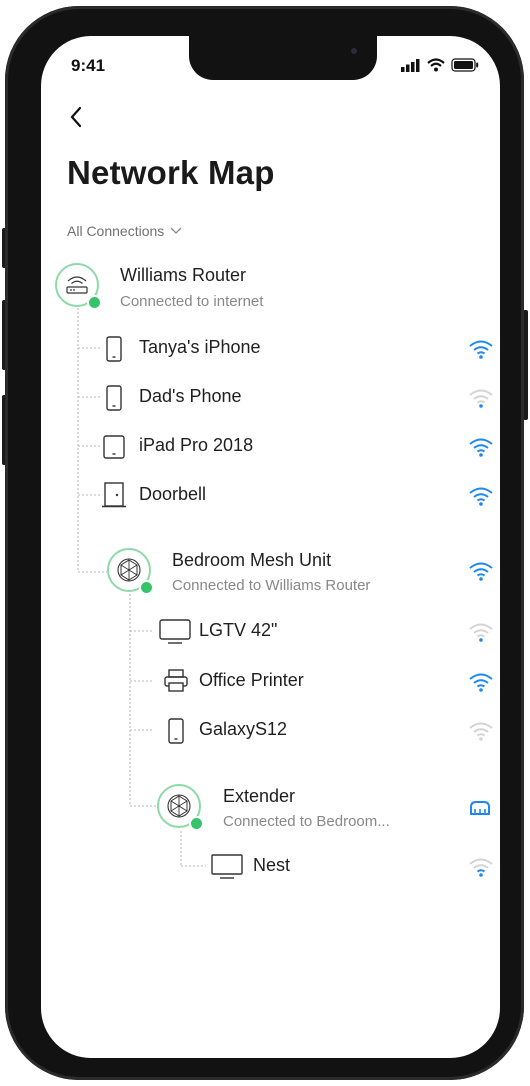 Image resolution: width=530 pixels, height=1086 pixels. Describe the element at coordinates (196, 445) in the screenshot. I see `device-name: iPad Pro 2018` at that location.